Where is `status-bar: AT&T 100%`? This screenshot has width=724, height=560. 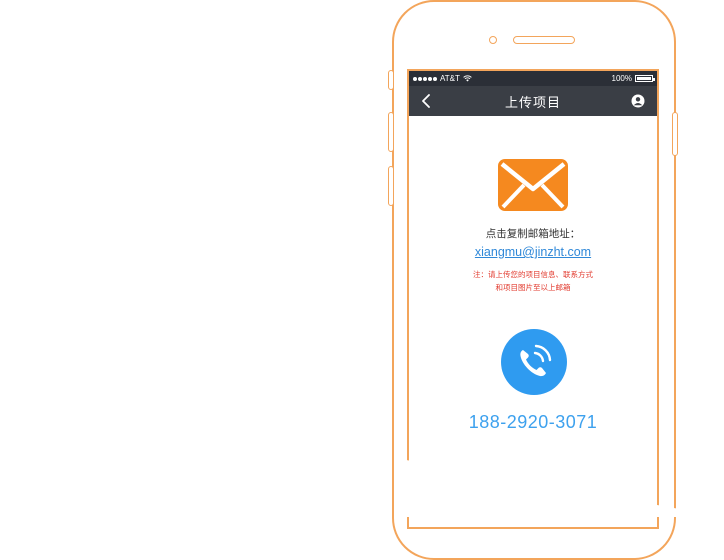 status-bar: AT&T 100% is located at coordinates (533, 78).